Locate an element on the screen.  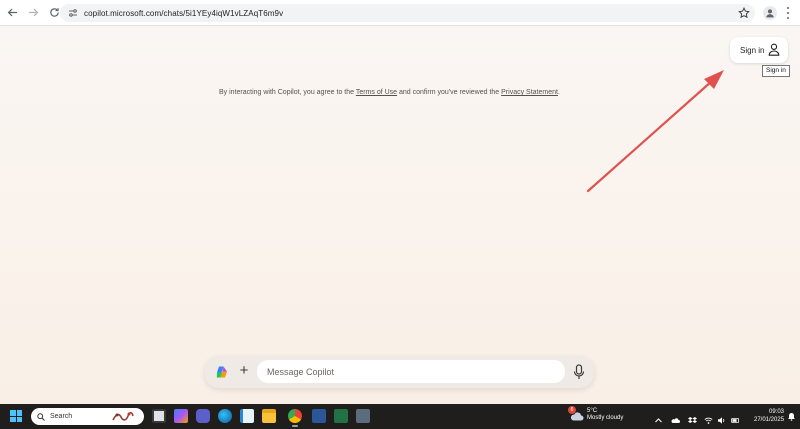
forward-button is located at coordinates (33, 13).